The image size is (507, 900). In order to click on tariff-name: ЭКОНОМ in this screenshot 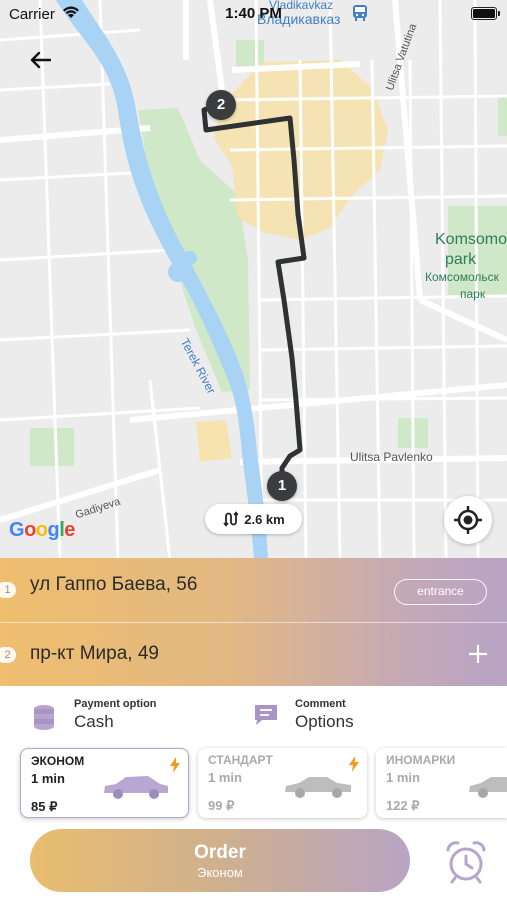, I will do `click(58, 761)`.